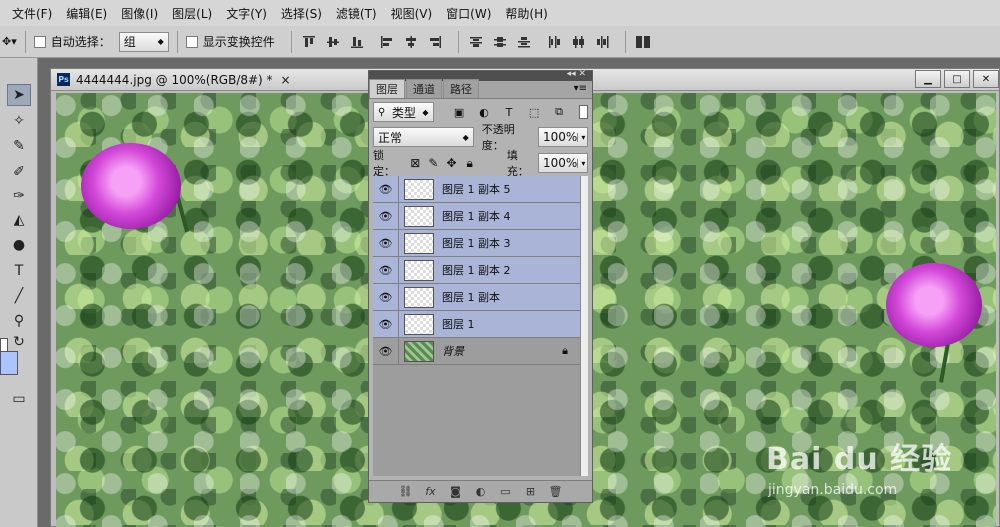 Image resolution: width=1000 pixels, height=527 pixels. What do you see at coordinates (509, 112) in the screenshot?
I see `filter-type-icon: T` at bounding box center [509, 112].